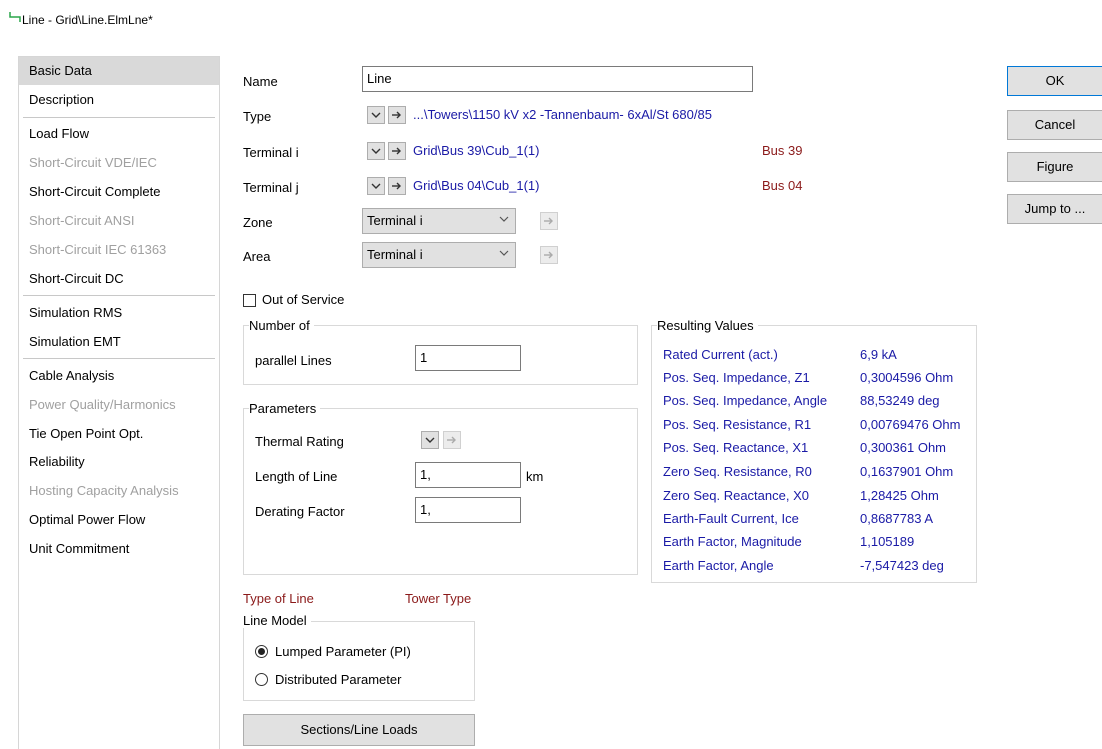 This screenshot has height=749, width=1102. What do you see at coordinates (907, 377) in the screenshot?
I see `result-value: 0,3004596 Ohm` at bounding box center [907, 377].